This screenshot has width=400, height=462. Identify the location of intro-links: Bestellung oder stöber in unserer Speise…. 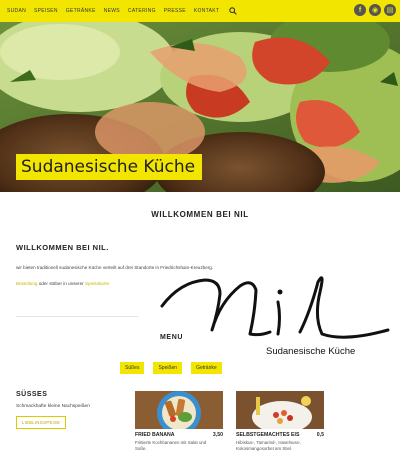
(62, 283).